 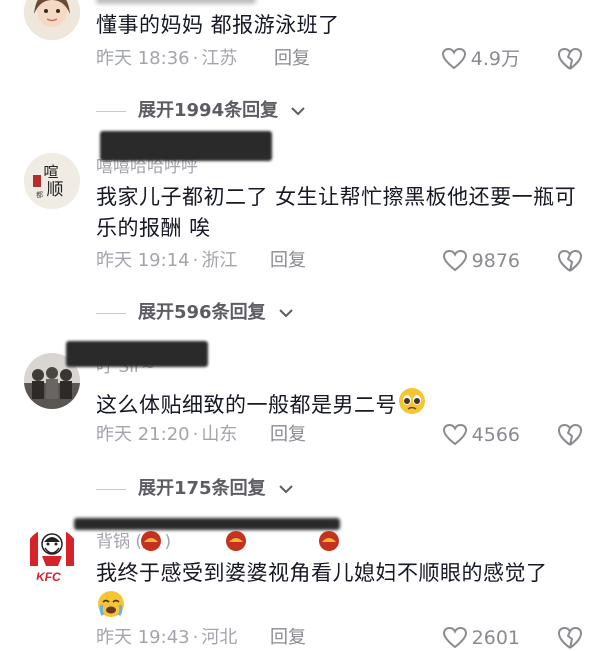 What do you see at coordinates (495, 59) in the screenshot?
I see `like-count: 4.9万` at bounding box center [495, 59].